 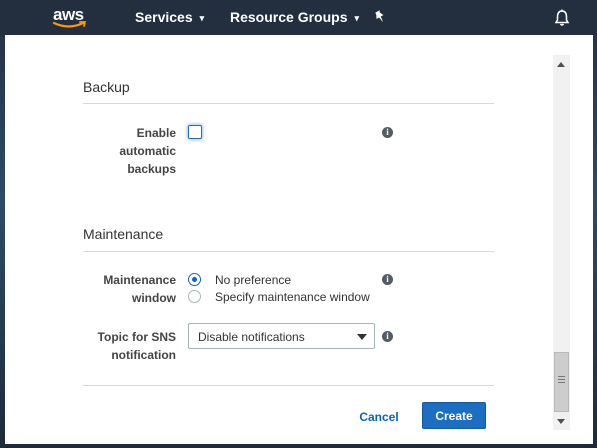 I want to click on top-navigation-bar: aws Services ▾ Resource Groups ▾, so click(x=298, y=17).